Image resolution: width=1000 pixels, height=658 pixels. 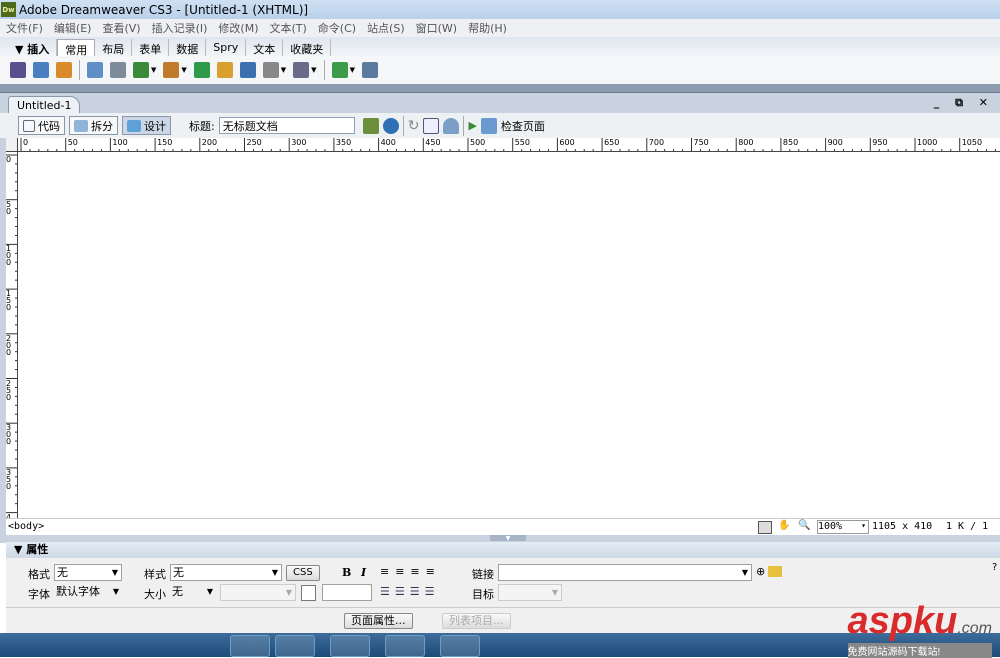 What do you see at coordinates (508, 538) in the screenshot?
I see `collapse-grip: ▼` at bounding box center [508, 538].